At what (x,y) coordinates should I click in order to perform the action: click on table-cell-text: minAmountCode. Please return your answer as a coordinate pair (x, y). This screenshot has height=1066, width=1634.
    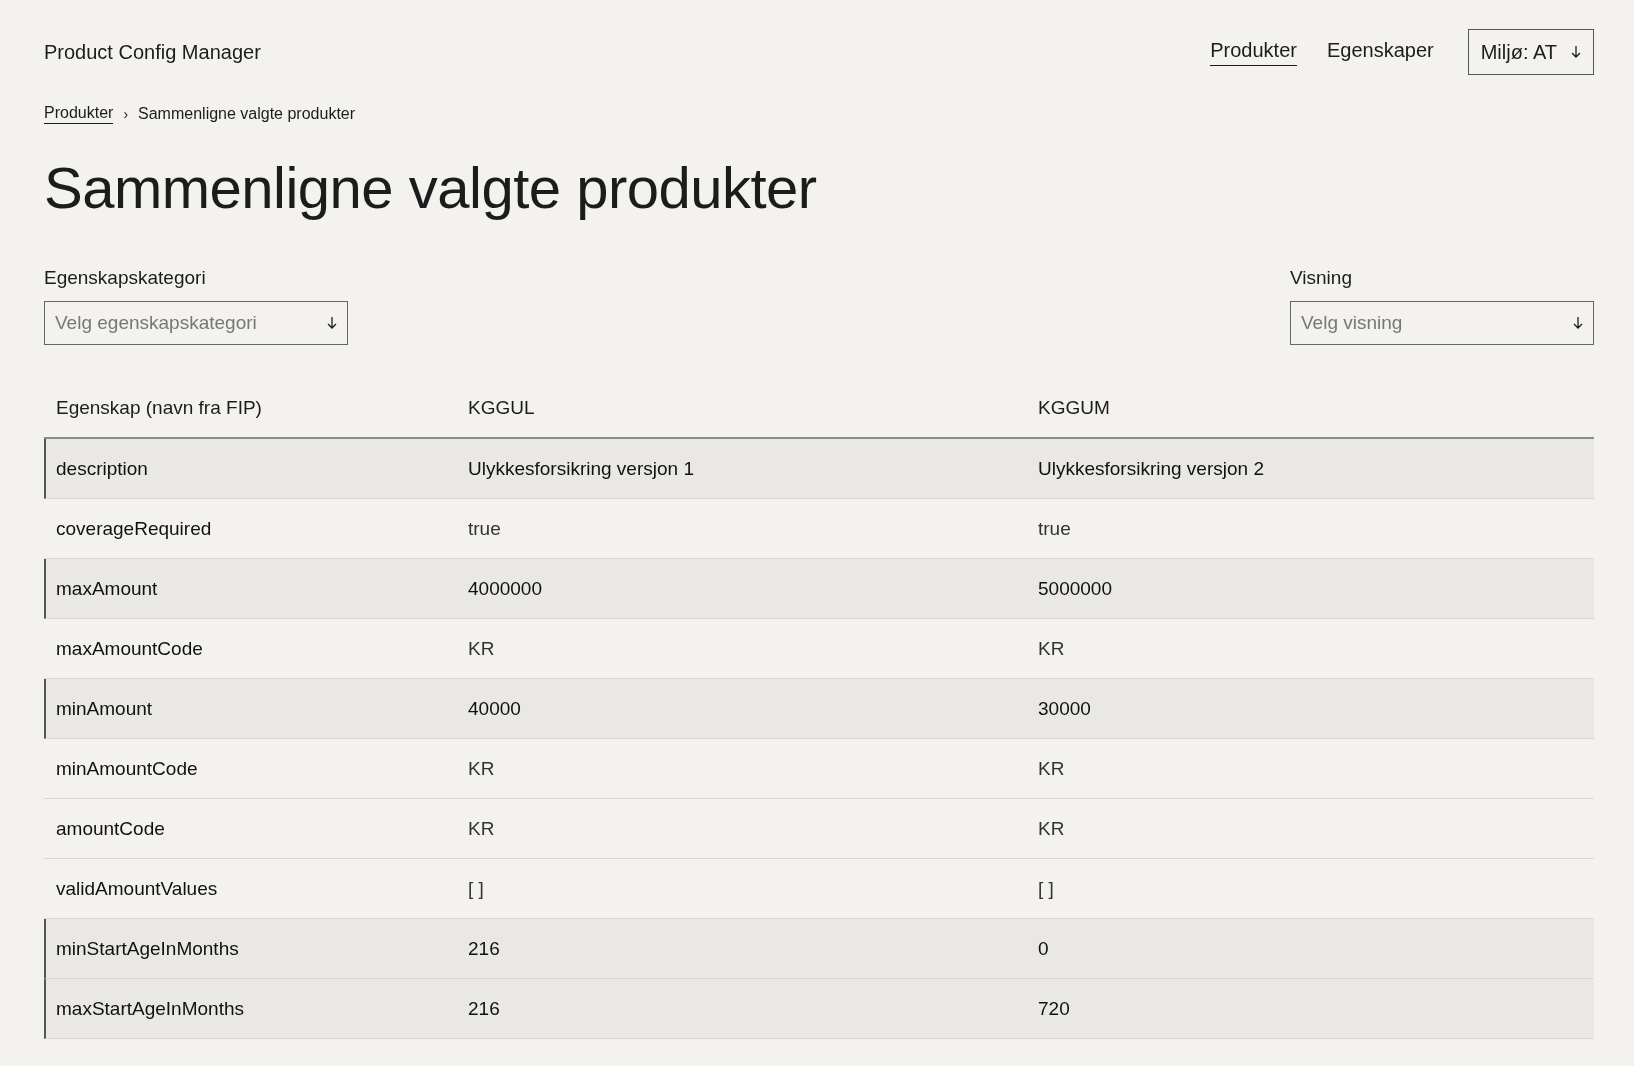
    Looking at the image, I should click on (127, 768).